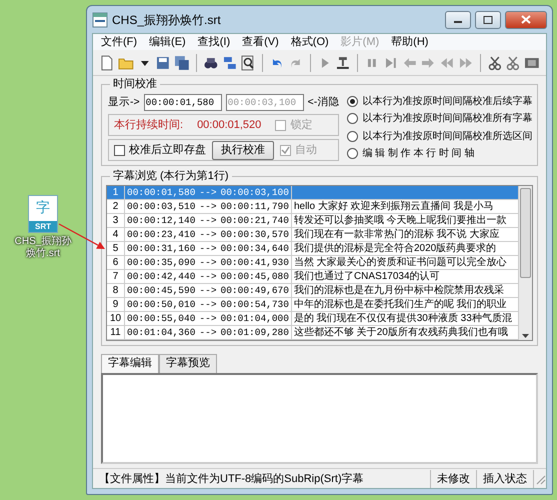 This screenshot has height=500, width=557. I want to click on row-number: 6, so click(116, 262).